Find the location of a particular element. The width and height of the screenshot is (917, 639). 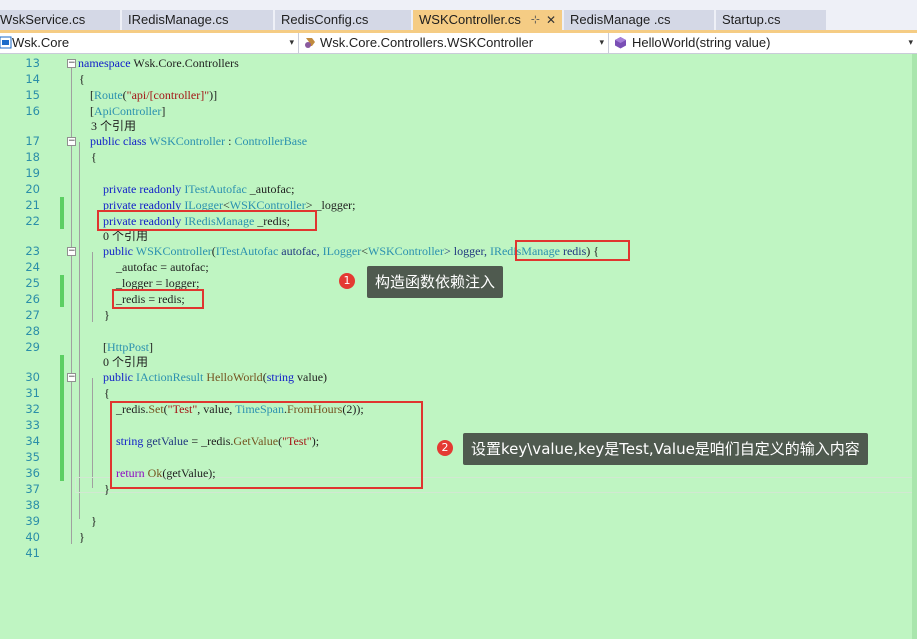

line-number: 38 is located at coordinates (32, 505).